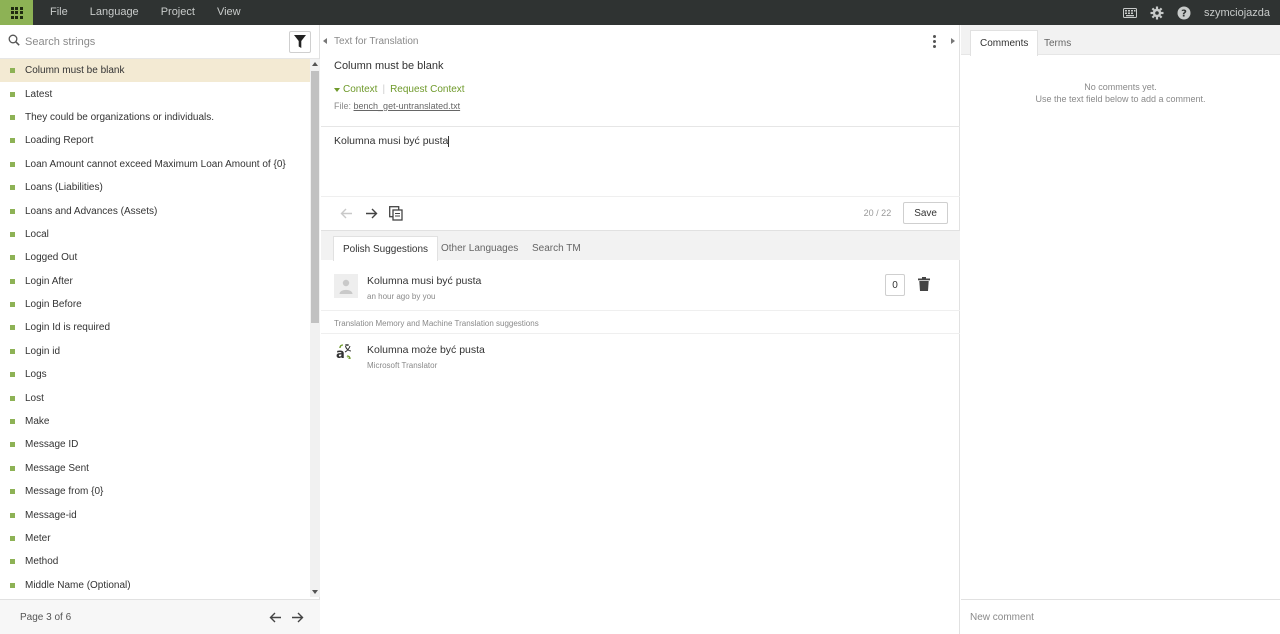 This screenshot has width=1280, height=634. What do you see at coordinates (34, 398) in the screenshot?
I see `list-item-label: Lost` at bounding box center [34, 398].